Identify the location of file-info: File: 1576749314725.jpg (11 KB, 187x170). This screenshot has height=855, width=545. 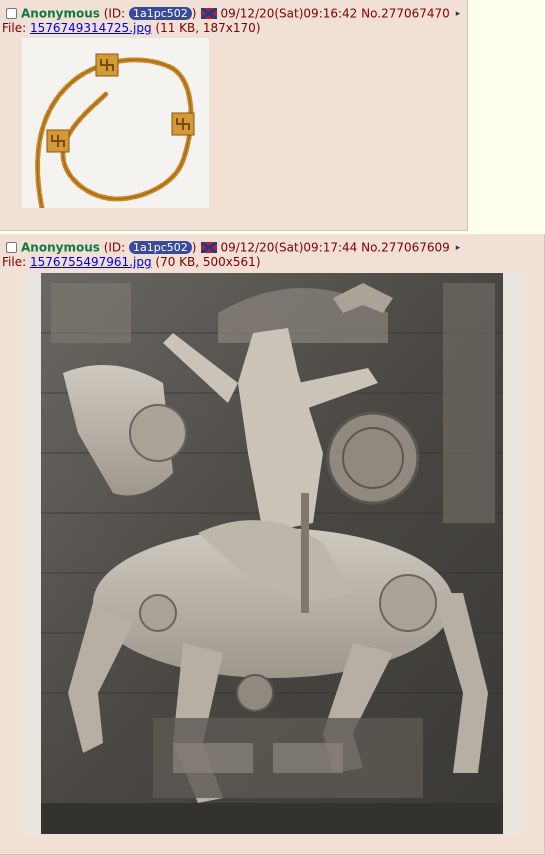
(131, 28).